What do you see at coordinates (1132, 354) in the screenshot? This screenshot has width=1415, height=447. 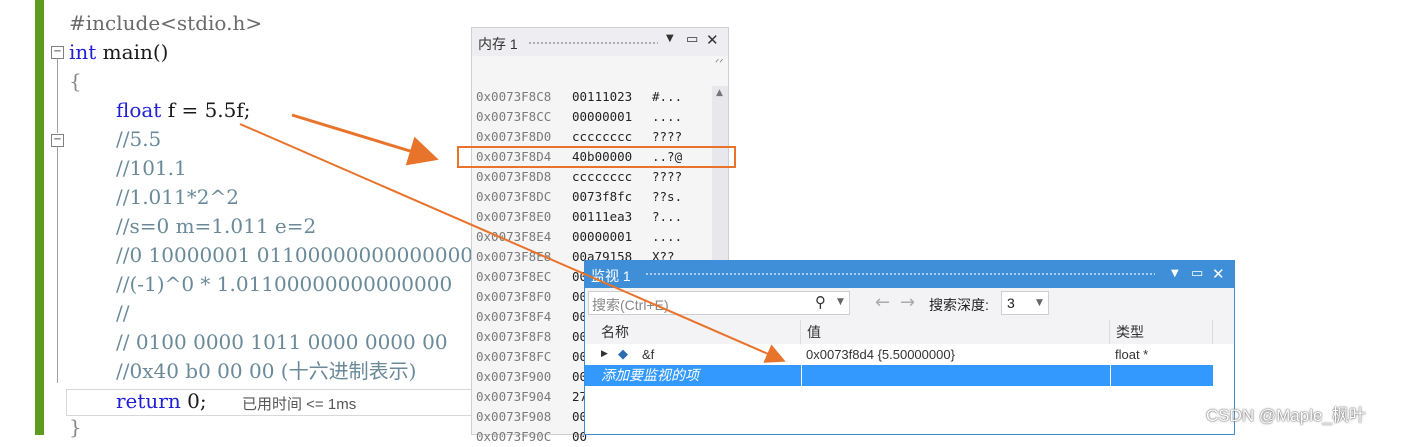 I see `watch-row-type: float *` at bounding box center [1132, 354].